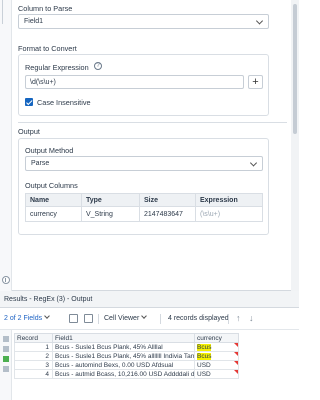 This screenshot has width=320, height=400. Describe the element at coordinates (144, 163) in the screenshot. I see `output-method-select: Parse` at that location.